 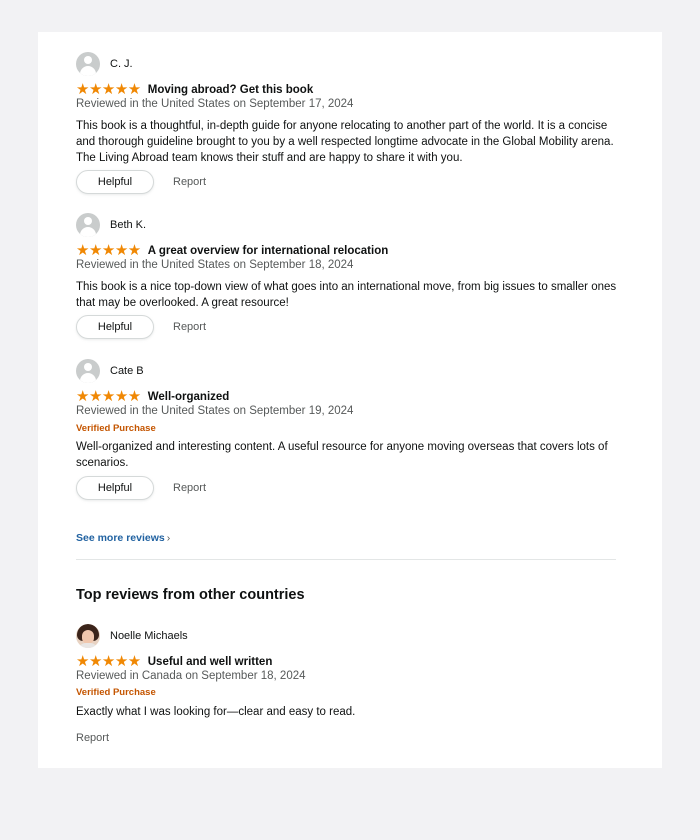 I want to click on review-title-row: ★★★★★ Useful and well written, so click(x=174, y=662).